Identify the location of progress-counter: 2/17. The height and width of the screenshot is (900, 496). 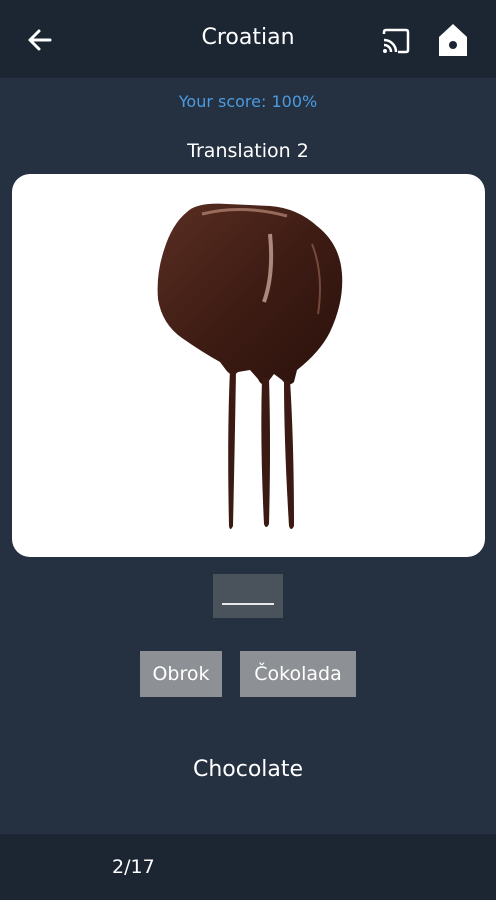
(133, 867).